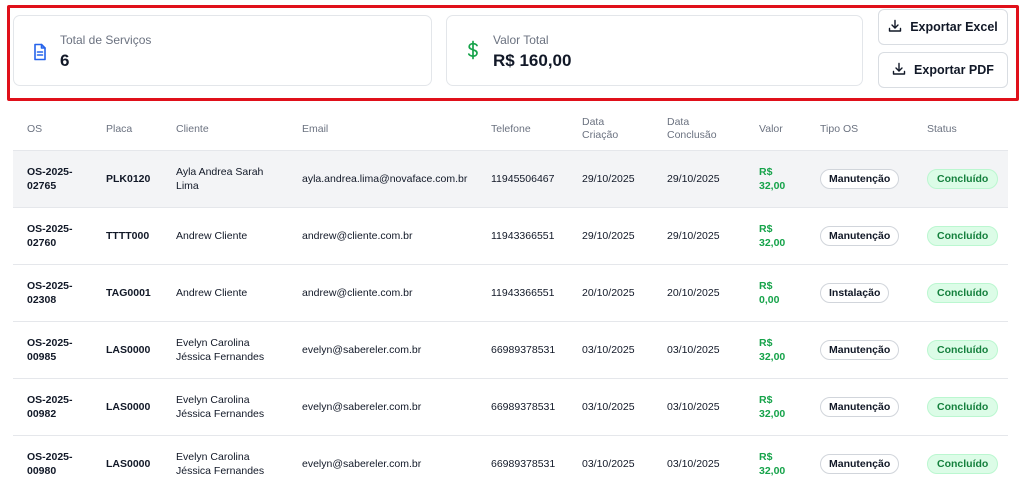 The image size is (1024, 497). Describe the element at coordinates (521, 40) in the screenshot. I see `total-value-label: Valor Total` at that location.